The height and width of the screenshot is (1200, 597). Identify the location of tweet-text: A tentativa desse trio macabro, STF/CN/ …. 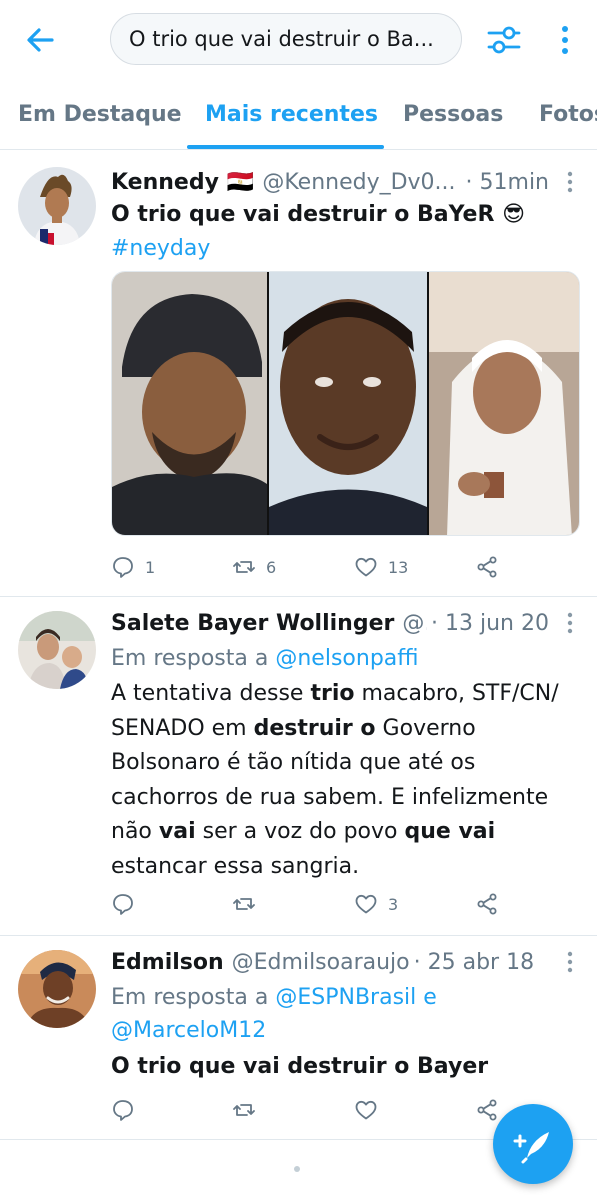
(339, 780).